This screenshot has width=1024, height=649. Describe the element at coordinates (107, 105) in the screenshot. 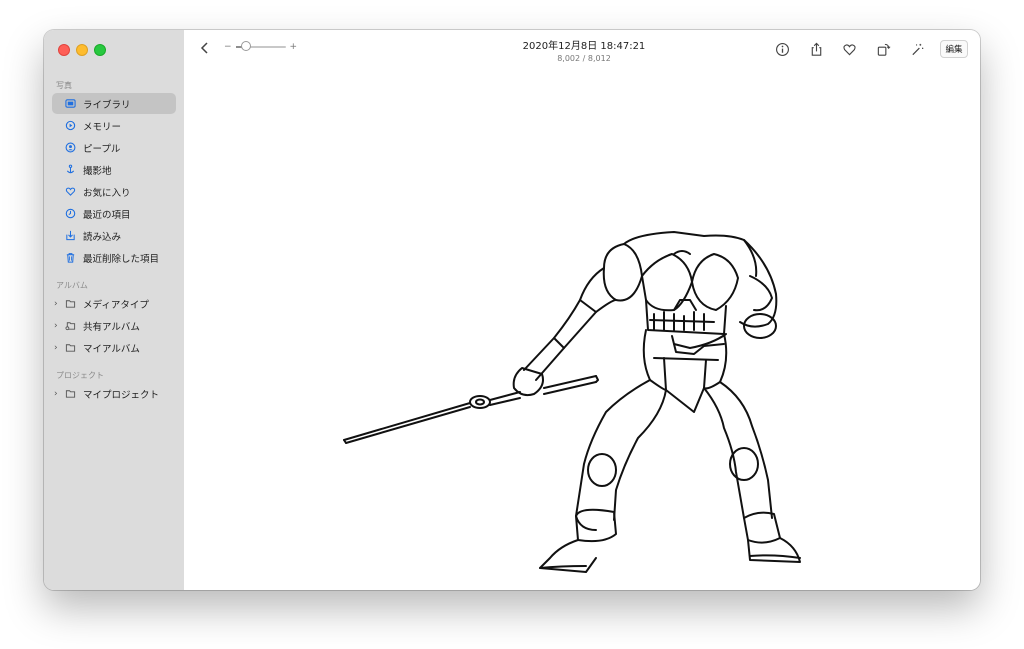

I see `sidebar-item-label: ライブラリ` at that location.